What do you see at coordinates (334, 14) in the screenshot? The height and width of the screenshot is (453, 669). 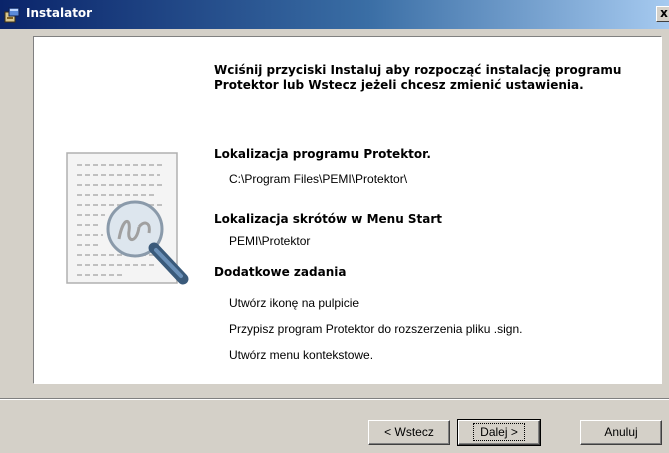 I see `title-bar: Instalator x` at bounding box center [334, 14].